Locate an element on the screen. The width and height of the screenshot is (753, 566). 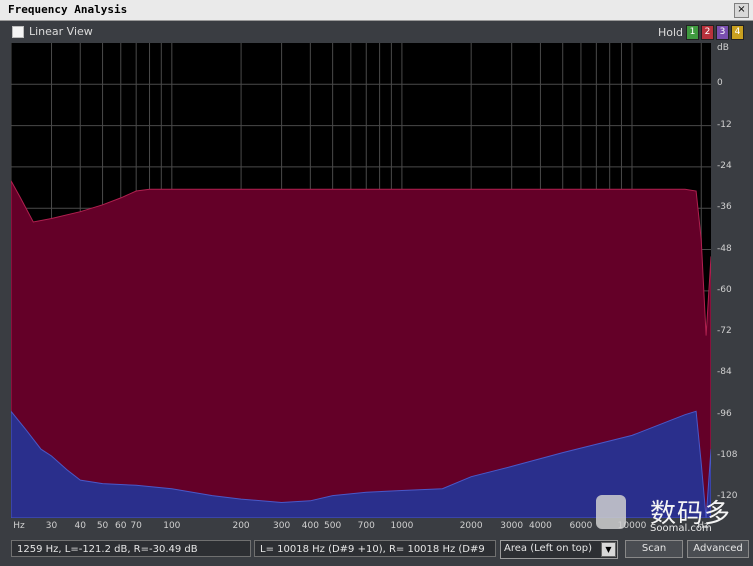
x-tick-label: 70 is located at coordinates (136, 526).